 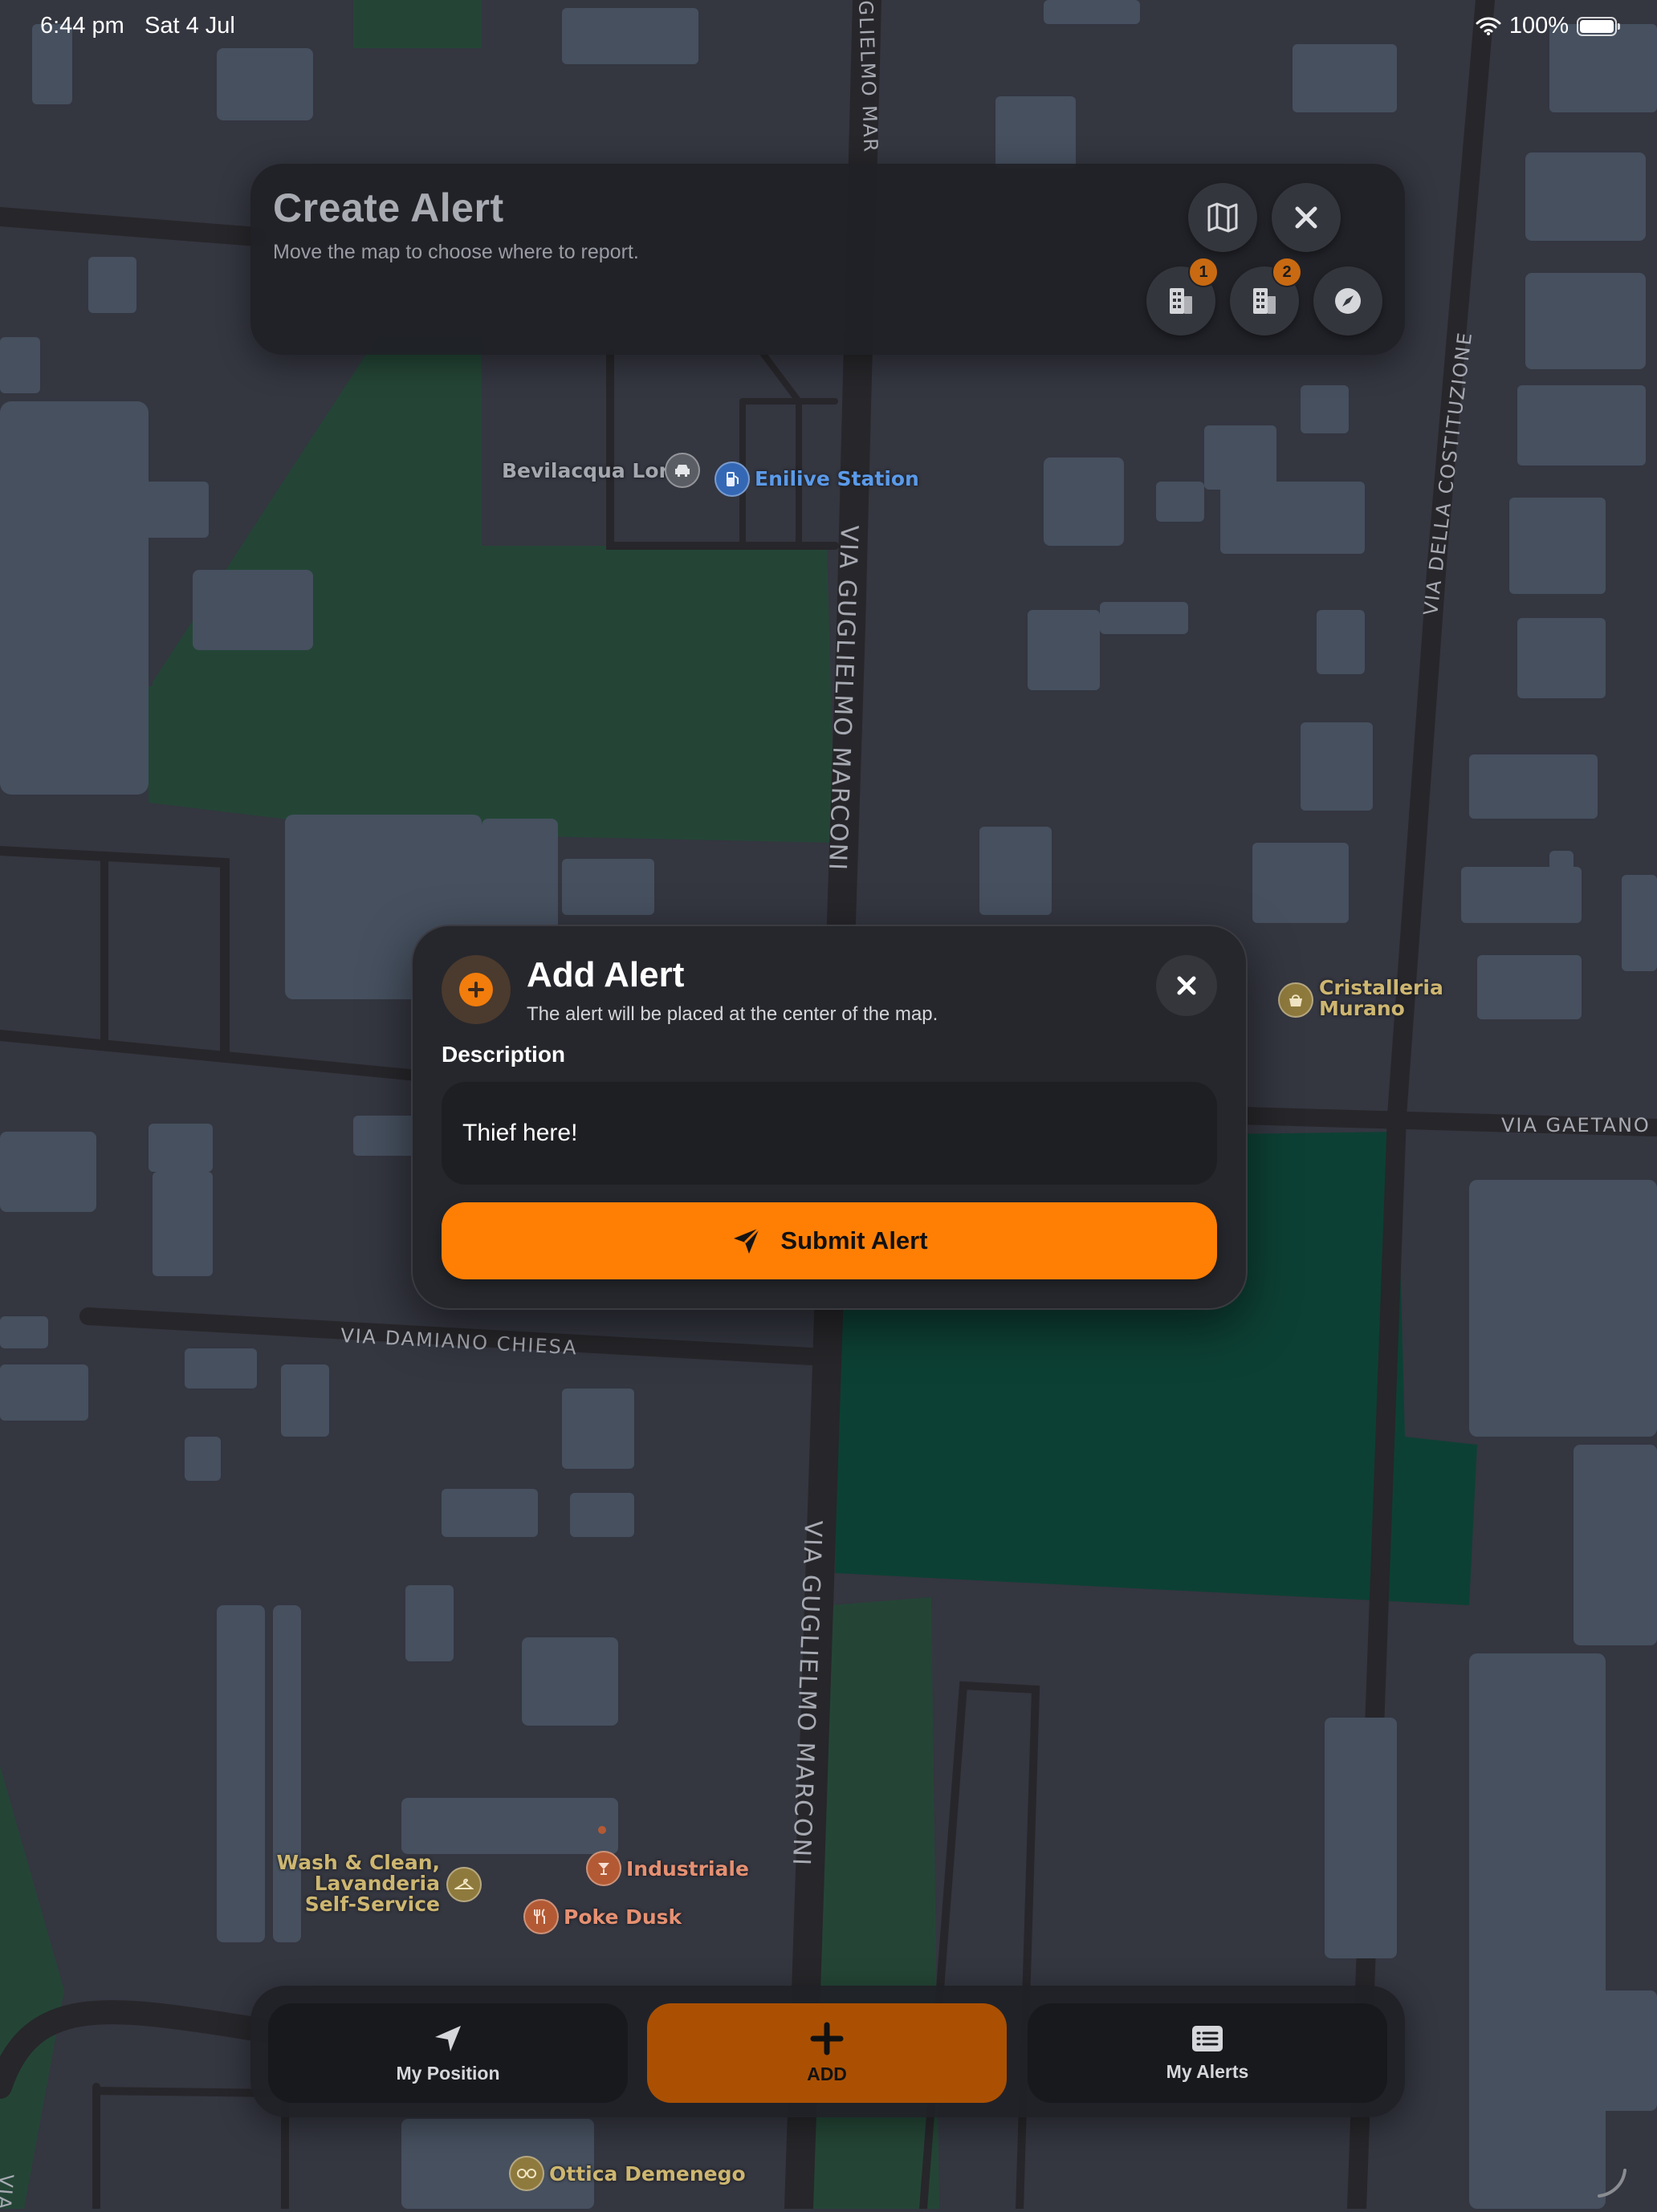 I want to click on buildings-2-button: 2, so click(x=1266, y=296).